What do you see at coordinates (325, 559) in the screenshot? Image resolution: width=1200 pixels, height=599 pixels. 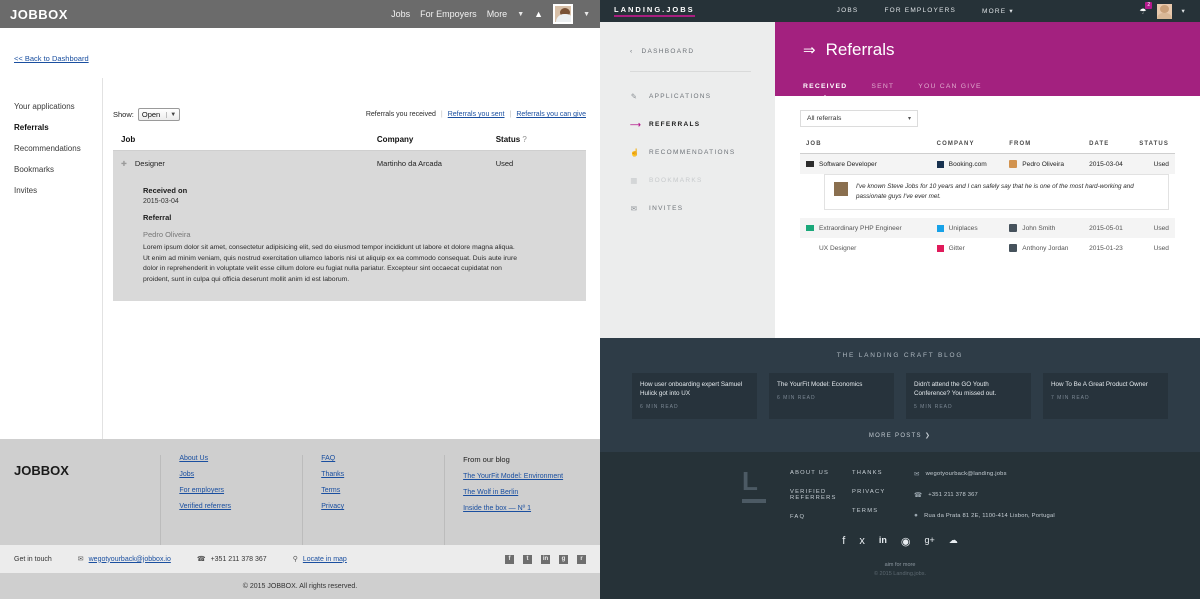 I see `locate-in-map-link: Locate in map` at bounding box center [325, 559].